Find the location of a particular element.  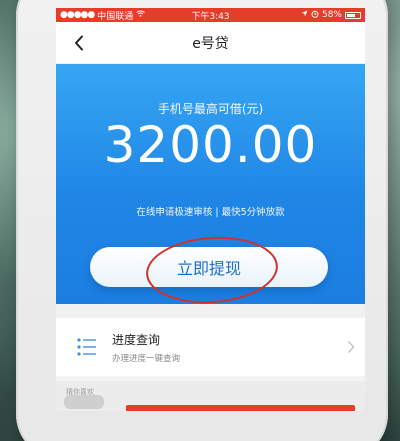

withdraw-now-button: 立即提现 is located at coordinates (209, 267).